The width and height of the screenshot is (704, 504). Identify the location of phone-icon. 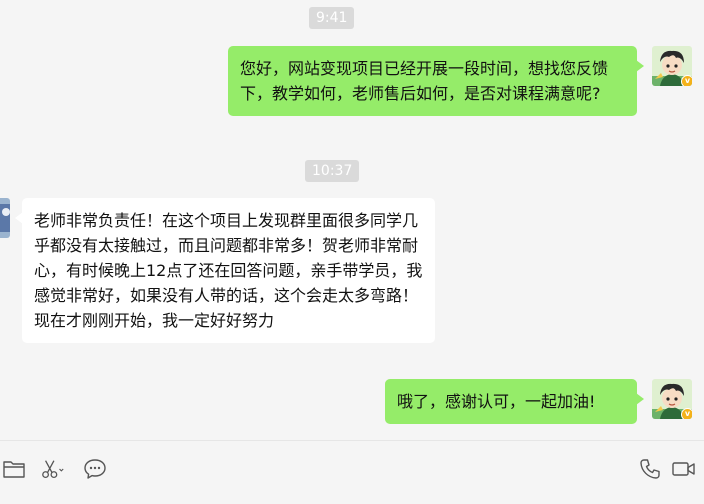
(650, 469).